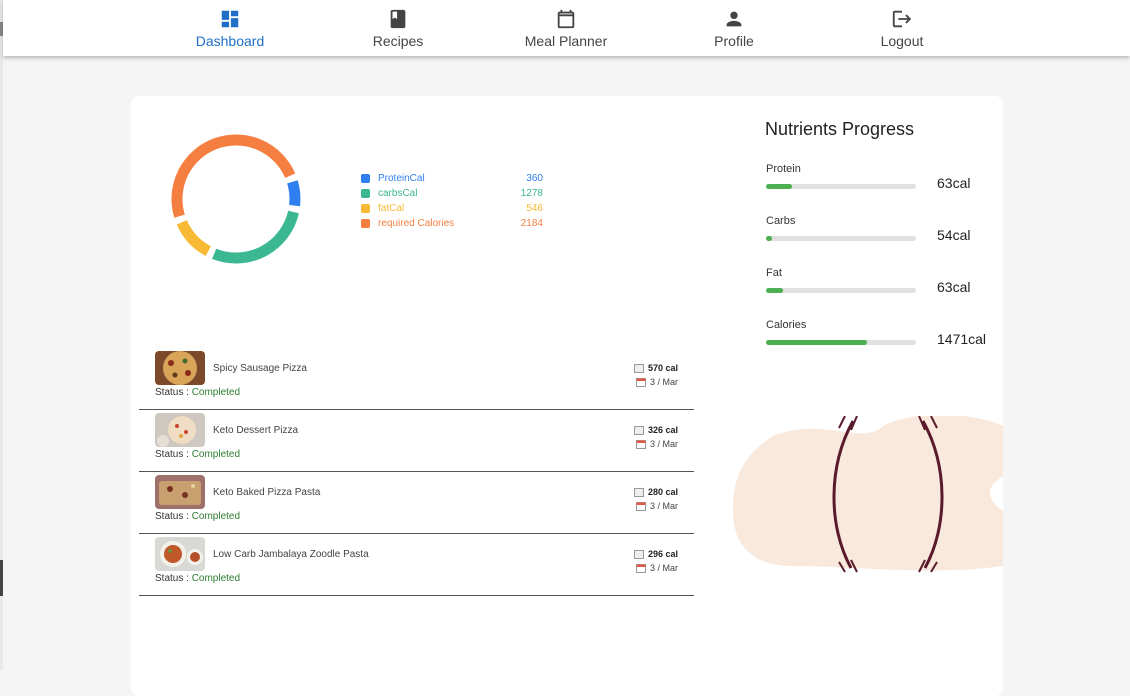 This screenshot has height=696, width=1130. I want to click on book-icon, so click(398, 19).